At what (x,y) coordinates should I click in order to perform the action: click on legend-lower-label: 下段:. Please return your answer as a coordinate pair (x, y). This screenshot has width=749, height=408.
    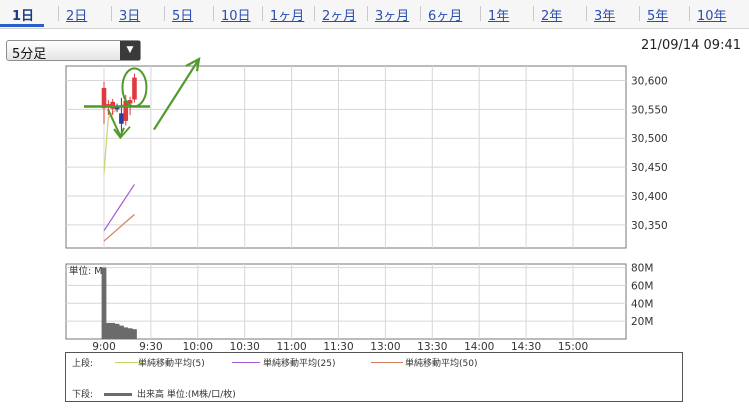
    Looking at the image, I should click on (83, 395).